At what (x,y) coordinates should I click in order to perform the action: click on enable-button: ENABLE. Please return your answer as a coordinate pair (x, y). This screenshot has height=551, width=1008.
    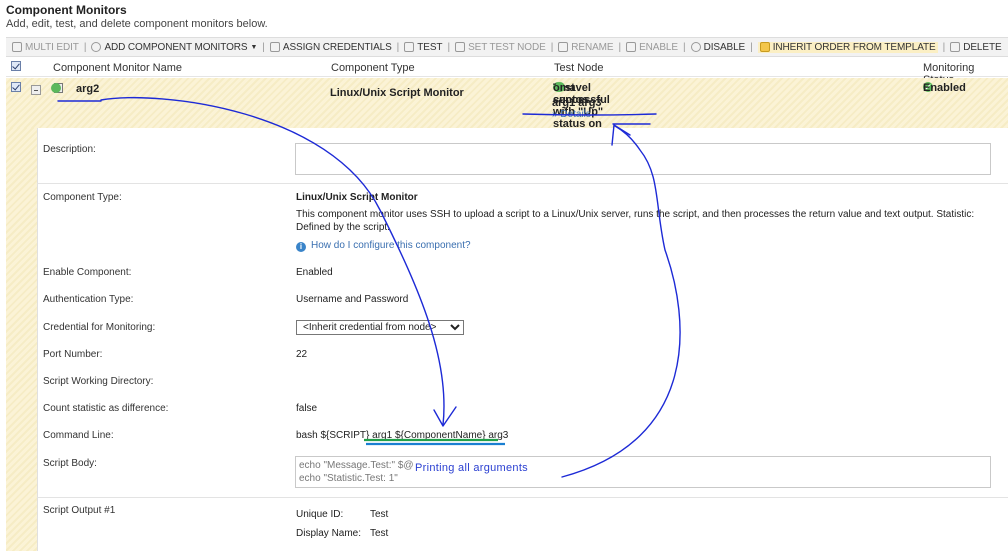
    Looking at the image, I should click on (652, 47).